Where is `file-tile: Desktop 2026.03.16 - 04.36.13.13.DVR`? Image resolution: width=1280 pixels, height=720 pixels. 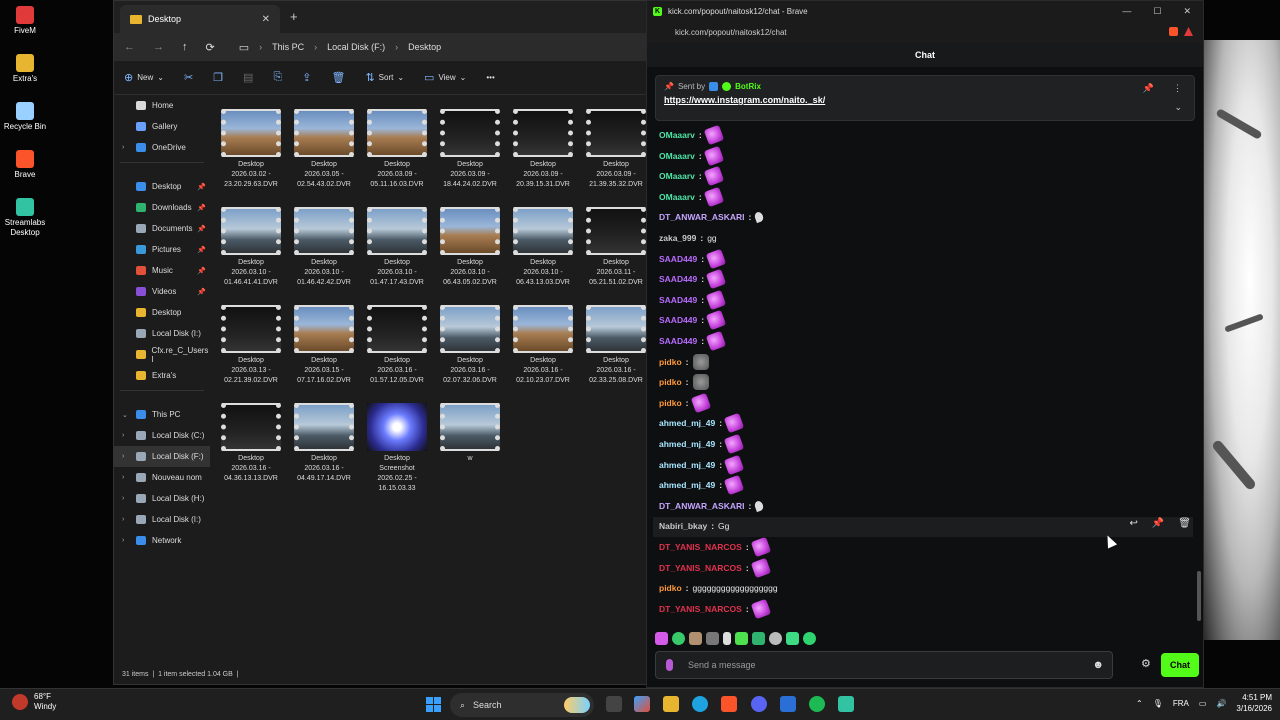 file-tile: Desktop 2026.03.16 - 04.36.13.13.DVR is located at coordinates (251, 443).